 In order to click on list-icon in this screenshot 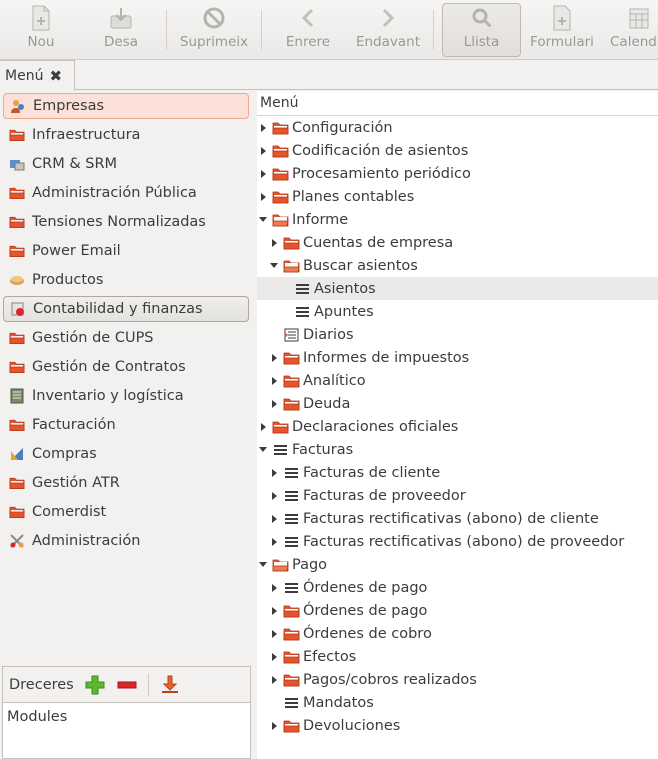, I will do `click(291, 588)`.